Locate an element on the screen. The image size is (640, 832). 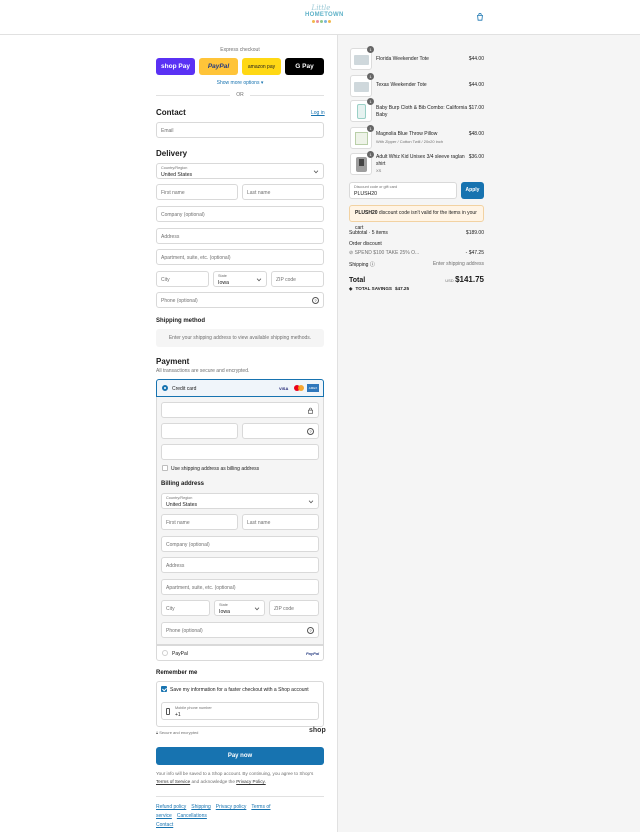
log-in-link: Log in is located at coordinates (318, 113).